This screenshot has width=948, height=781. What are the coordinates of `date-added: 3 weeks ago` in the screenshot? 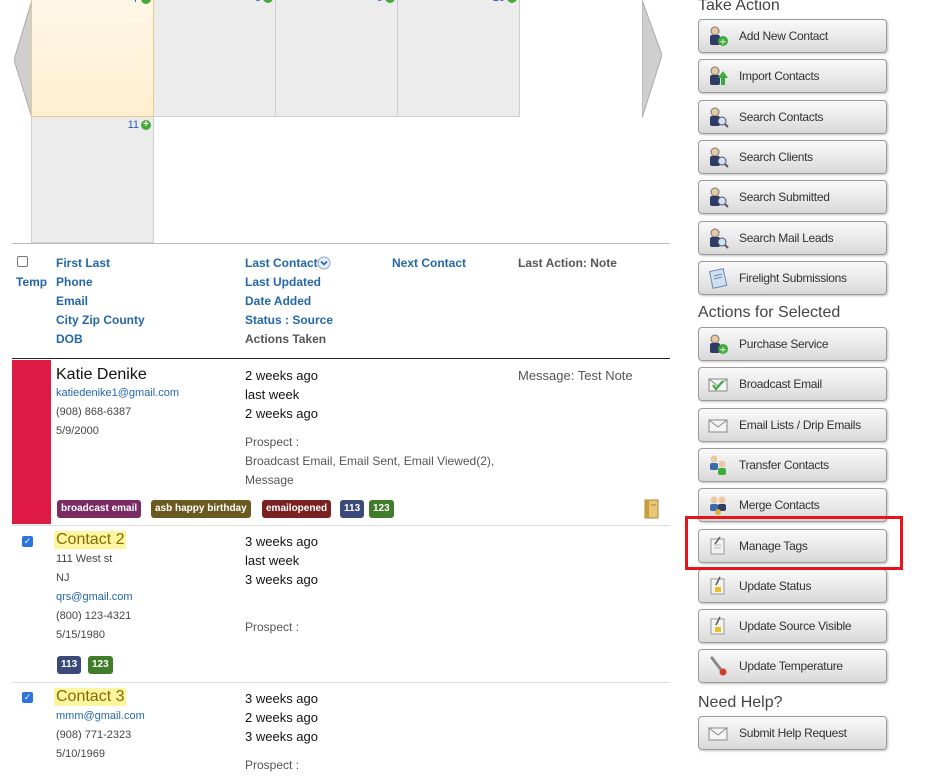 It's located at (281, 579).